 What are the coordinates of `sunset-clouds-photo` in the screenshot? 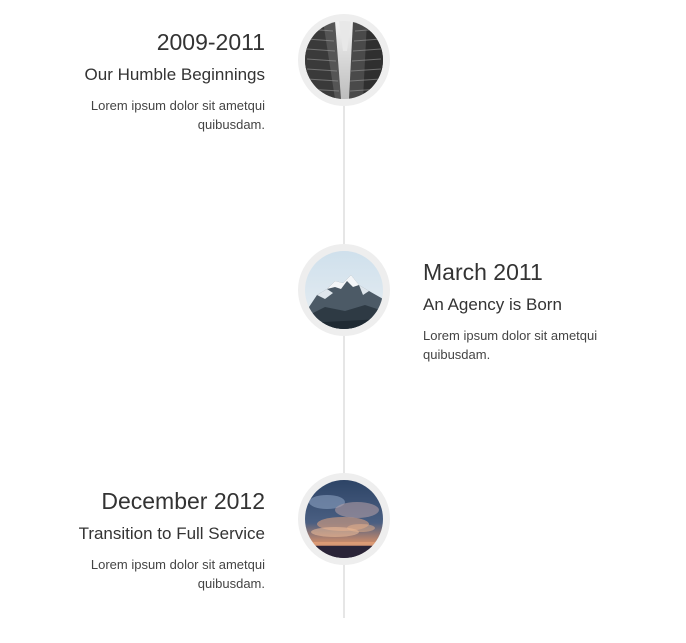 It's located at (344, 519).